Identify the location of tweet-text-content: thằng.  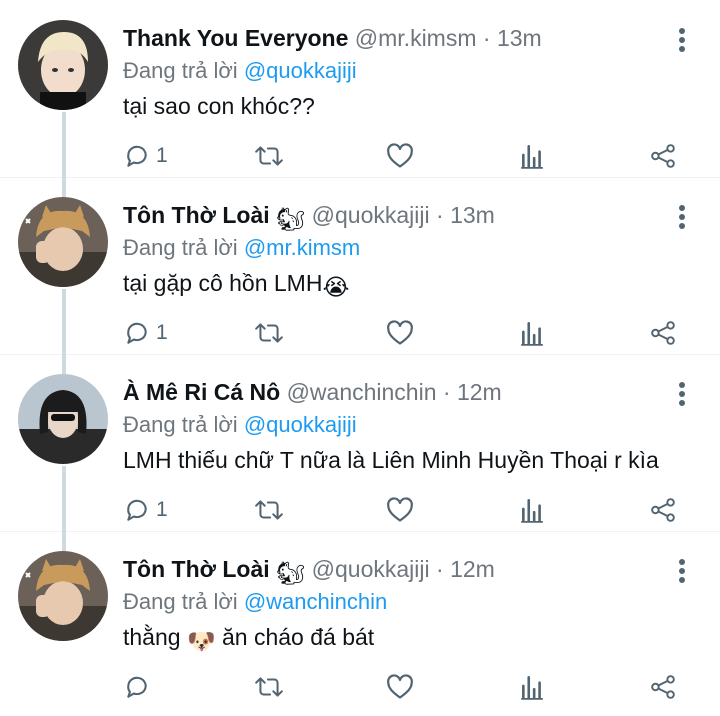
(155, 637).